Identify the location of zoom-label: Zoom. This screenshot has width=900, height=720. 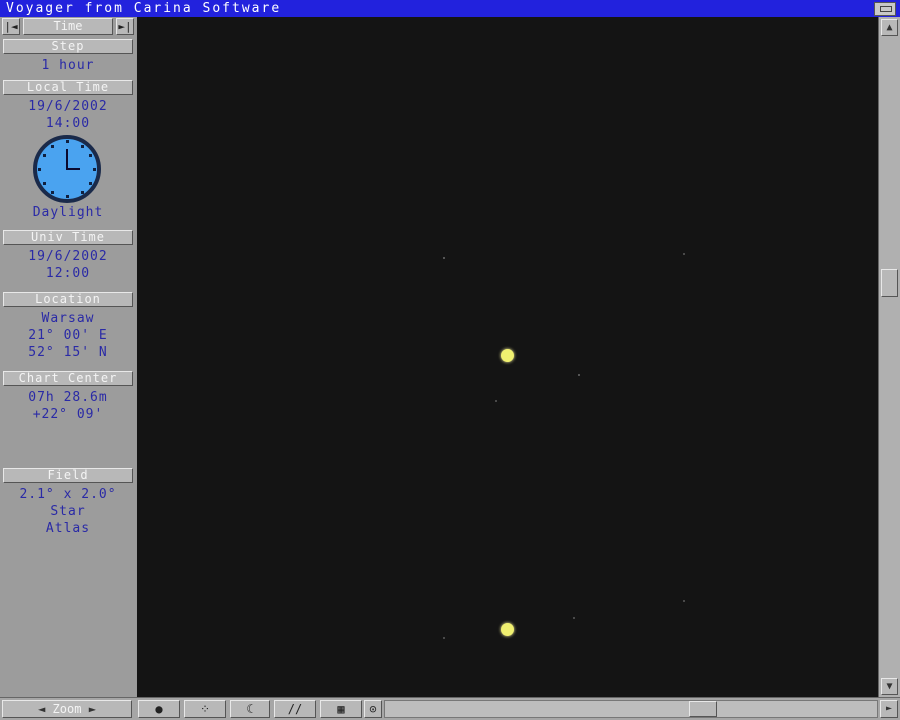
(67, 709).